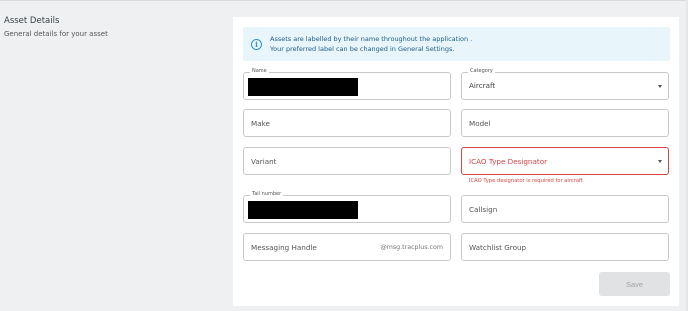 Image resolution: width=688 pixels, height=311 pixels. I want to click on name-value-redacted, so click(303, 87).